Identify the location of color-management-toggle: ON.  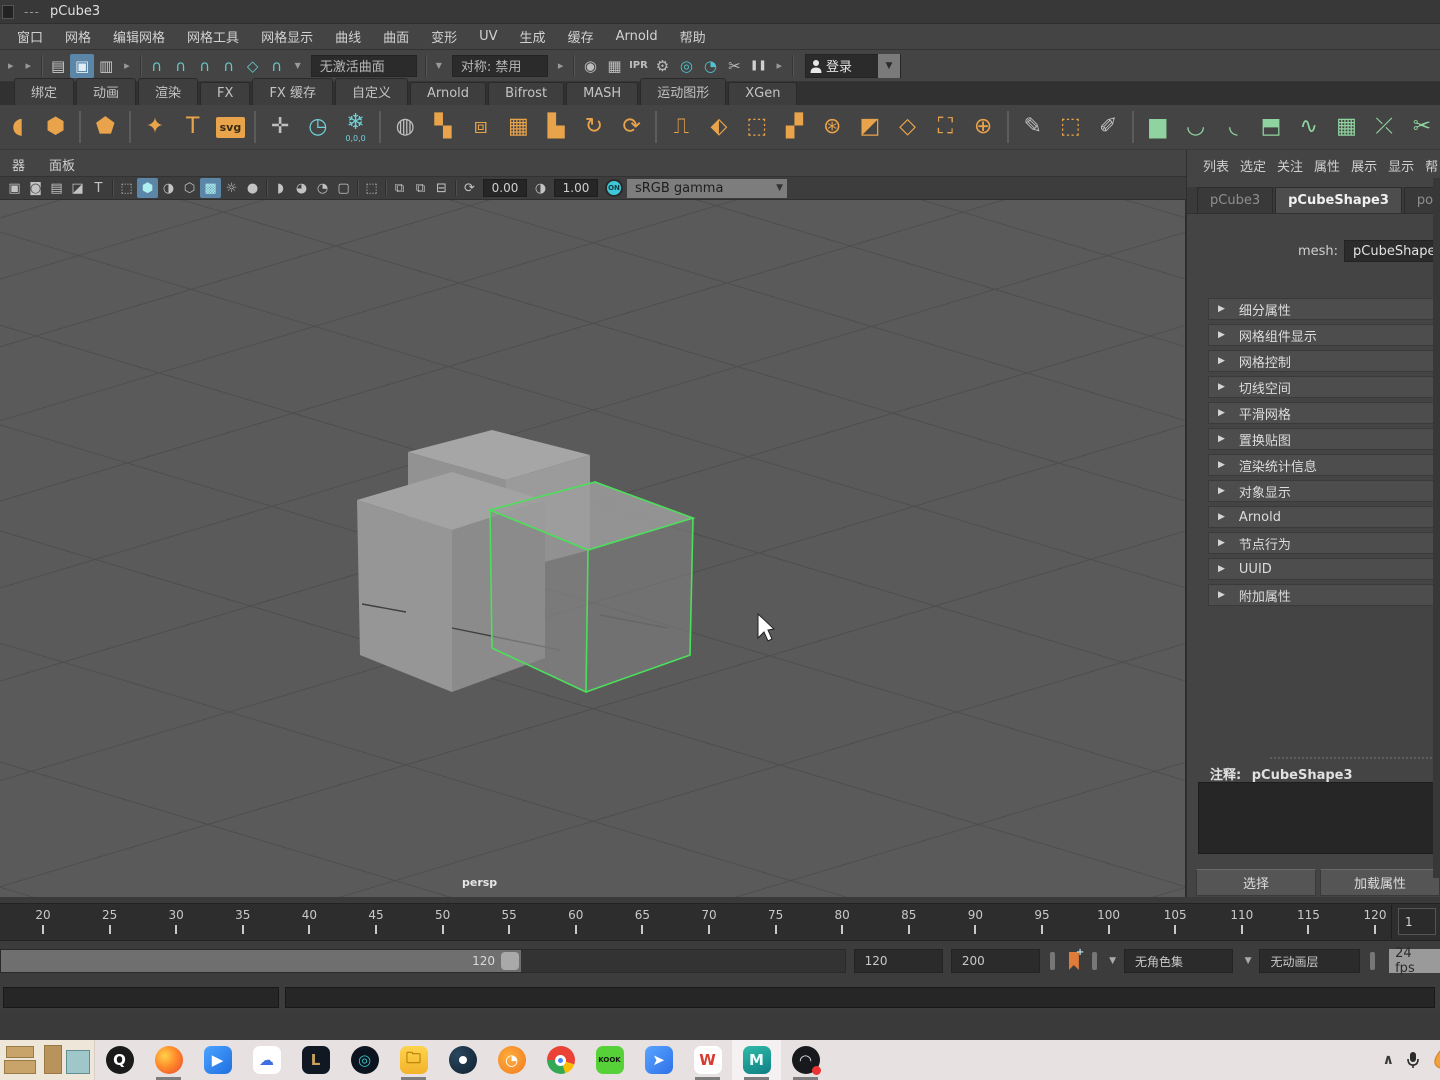
(614, 188).